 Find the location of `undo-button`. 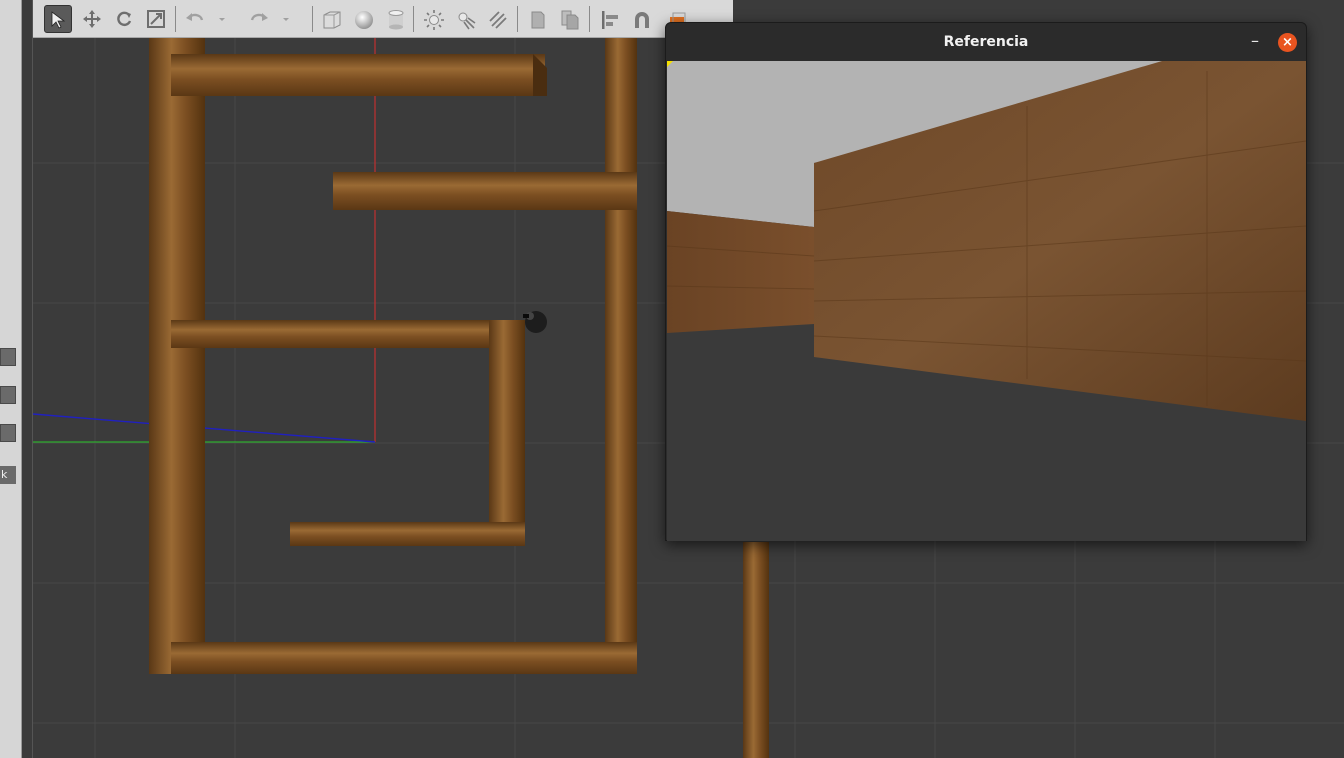

undo-button is located at coordinates (195, 19).